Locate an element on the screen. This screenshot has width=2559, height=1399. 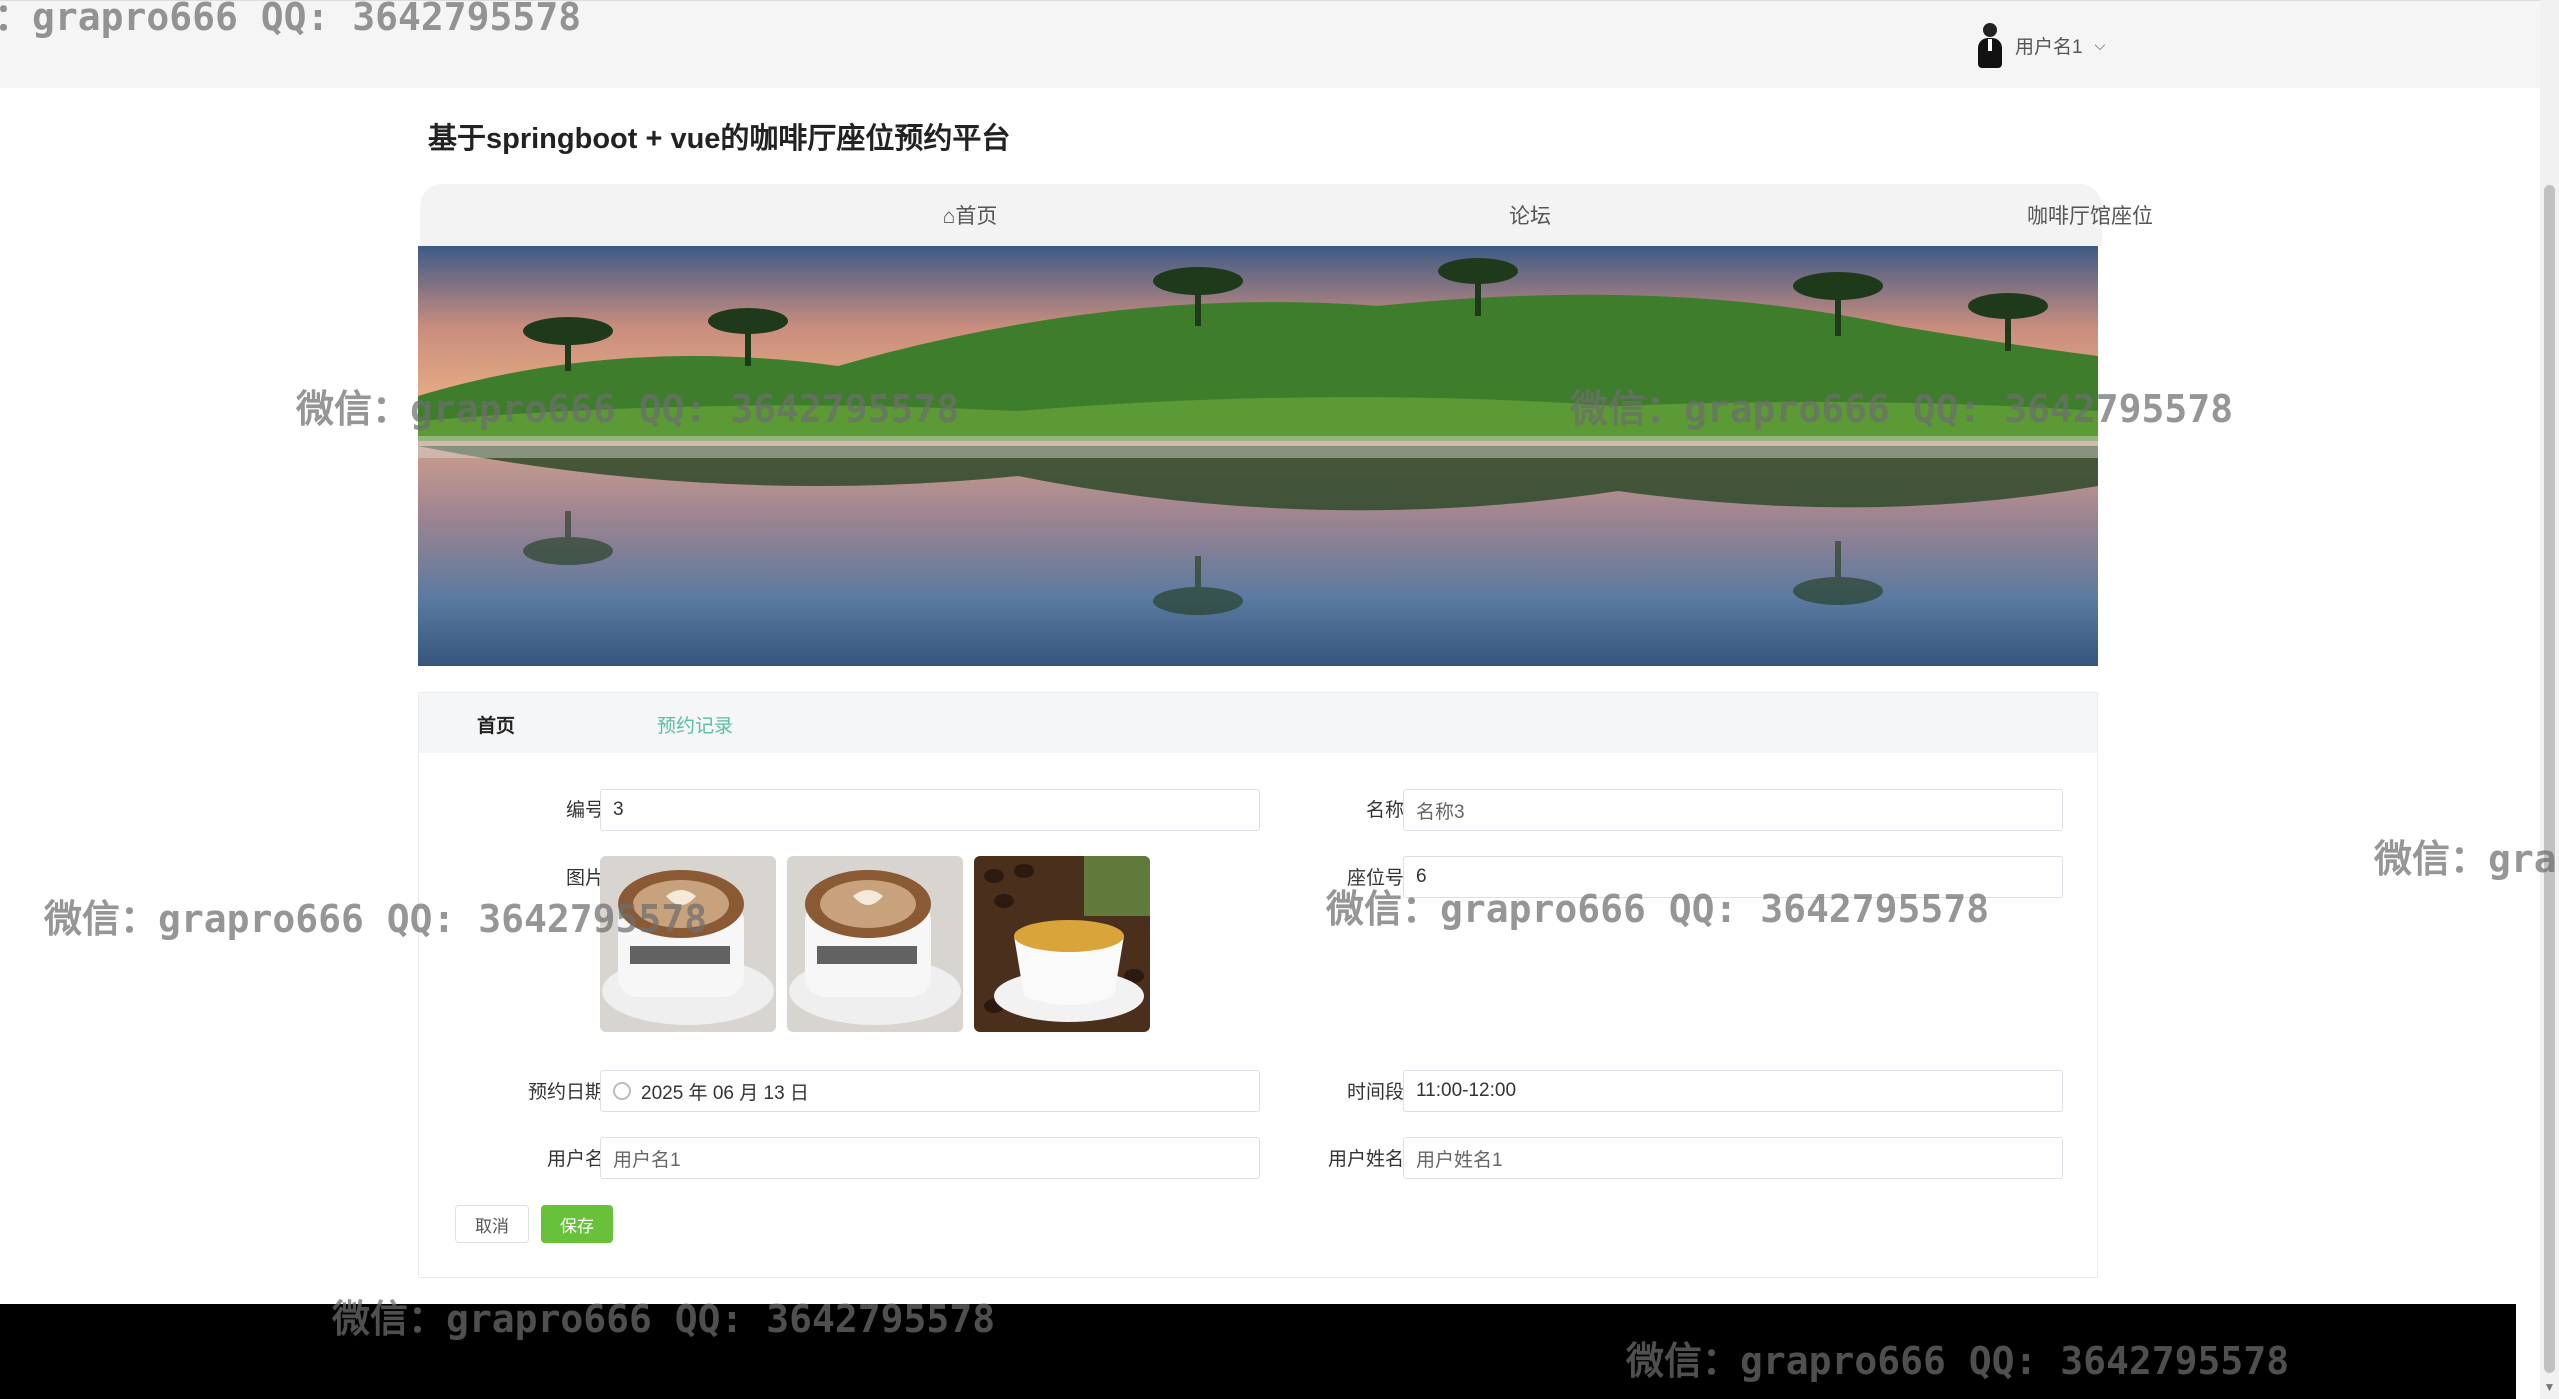
clock-icon is located at coordinates (622, 1091).